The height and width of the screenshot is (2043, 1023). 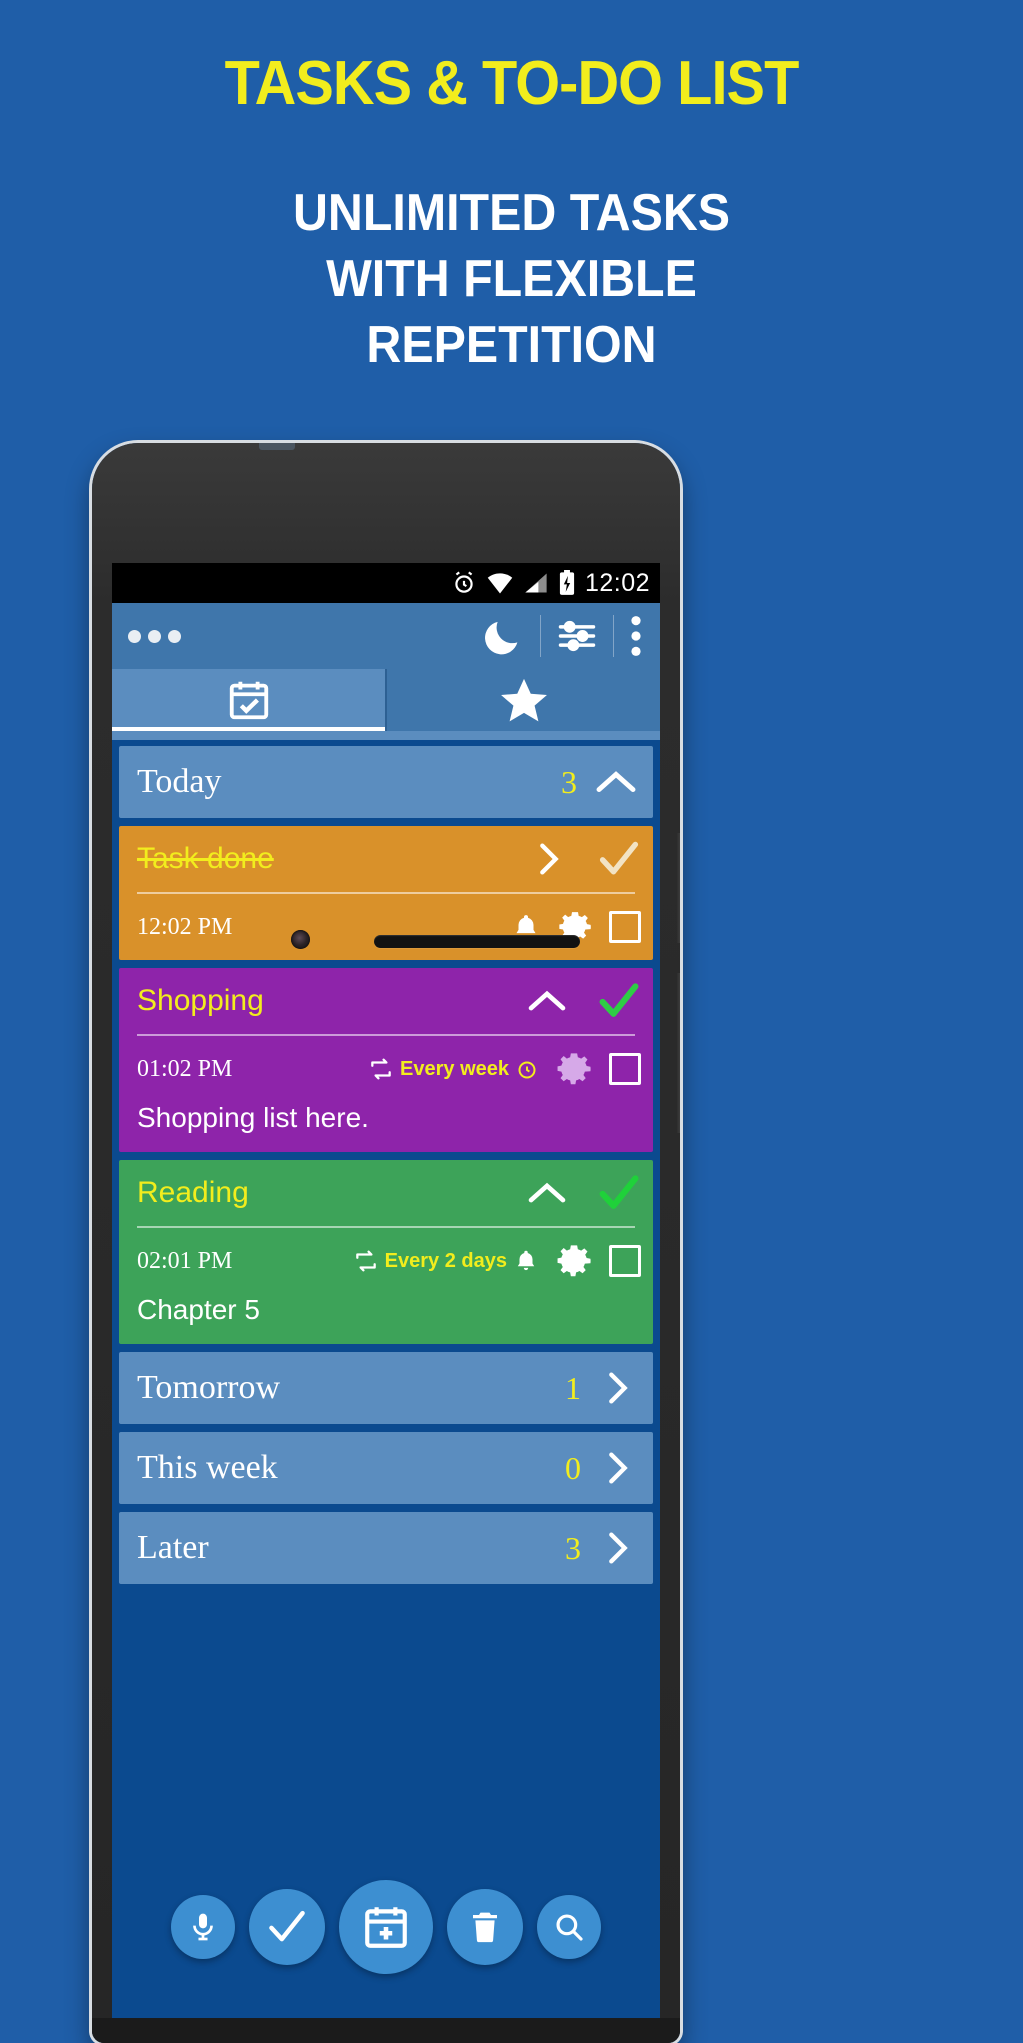 I want to click on add-task-fab, so click(x=386, y=1927).